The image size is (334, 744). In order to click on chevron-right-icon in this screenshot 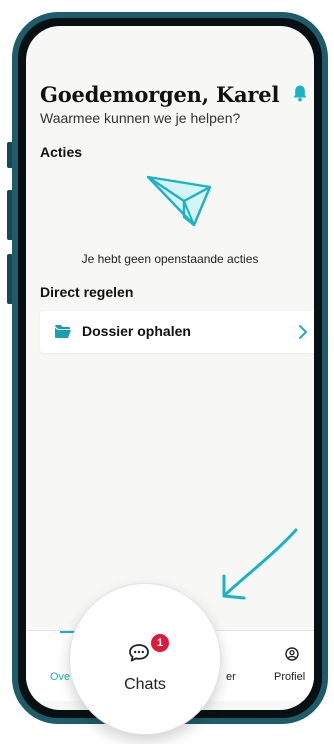, I will do `click(303, 332)`.